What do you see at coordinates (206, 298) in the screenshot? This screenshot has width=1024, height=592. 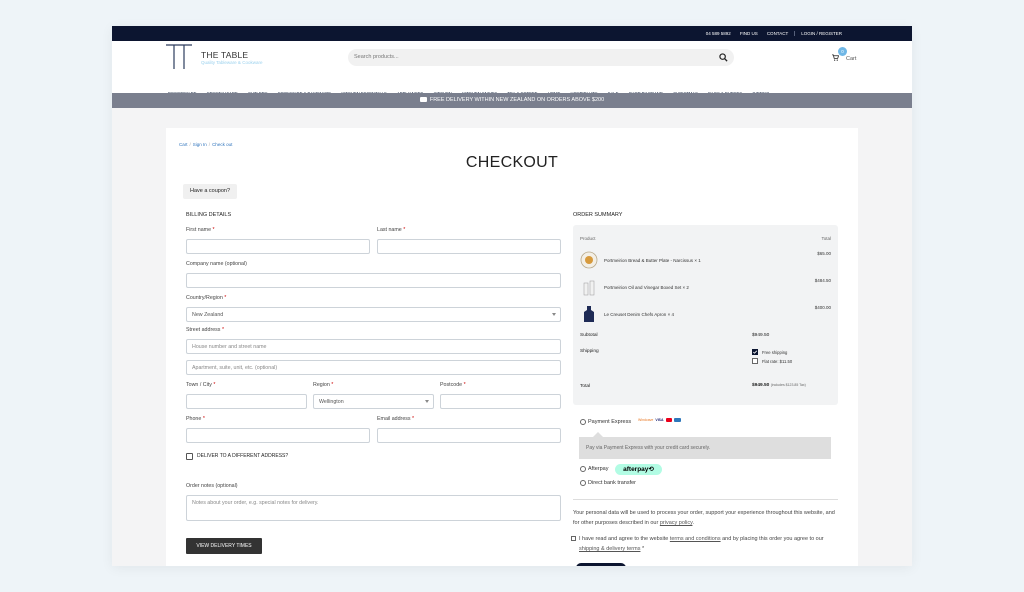 I see `country-label: Country/Region *` at bounding box center [206, 298].